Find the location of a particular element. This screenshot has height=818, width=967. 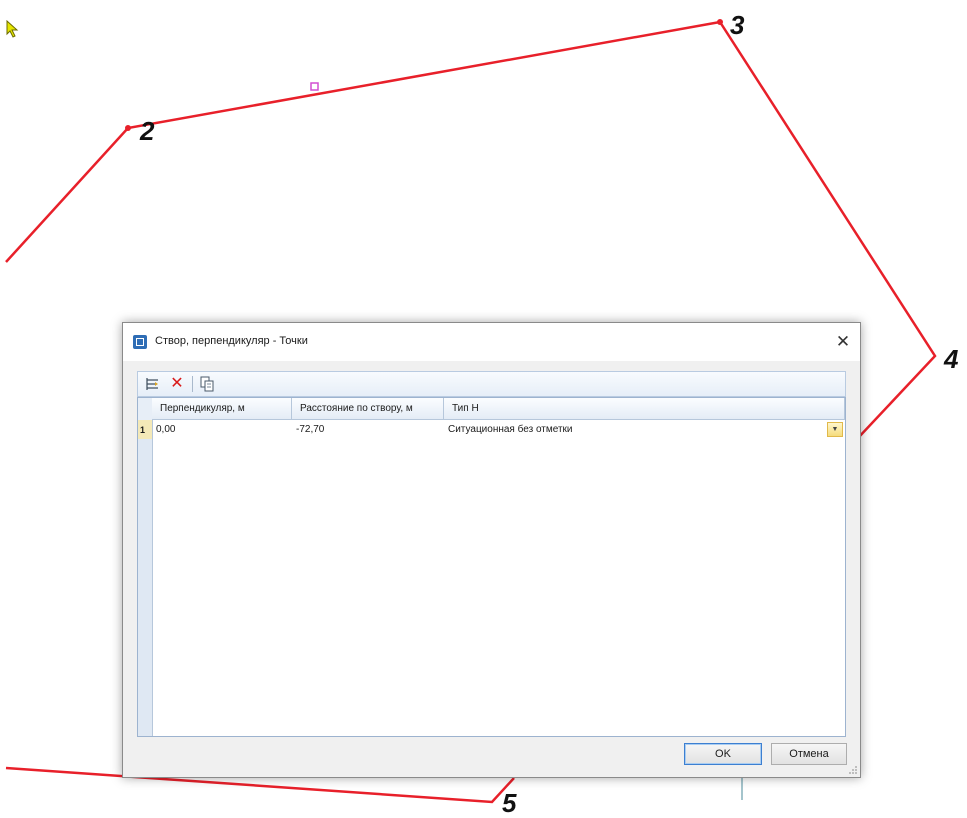

column-header-perpendicular: Перпендикуляр, м is located at coordinates (222, 409).